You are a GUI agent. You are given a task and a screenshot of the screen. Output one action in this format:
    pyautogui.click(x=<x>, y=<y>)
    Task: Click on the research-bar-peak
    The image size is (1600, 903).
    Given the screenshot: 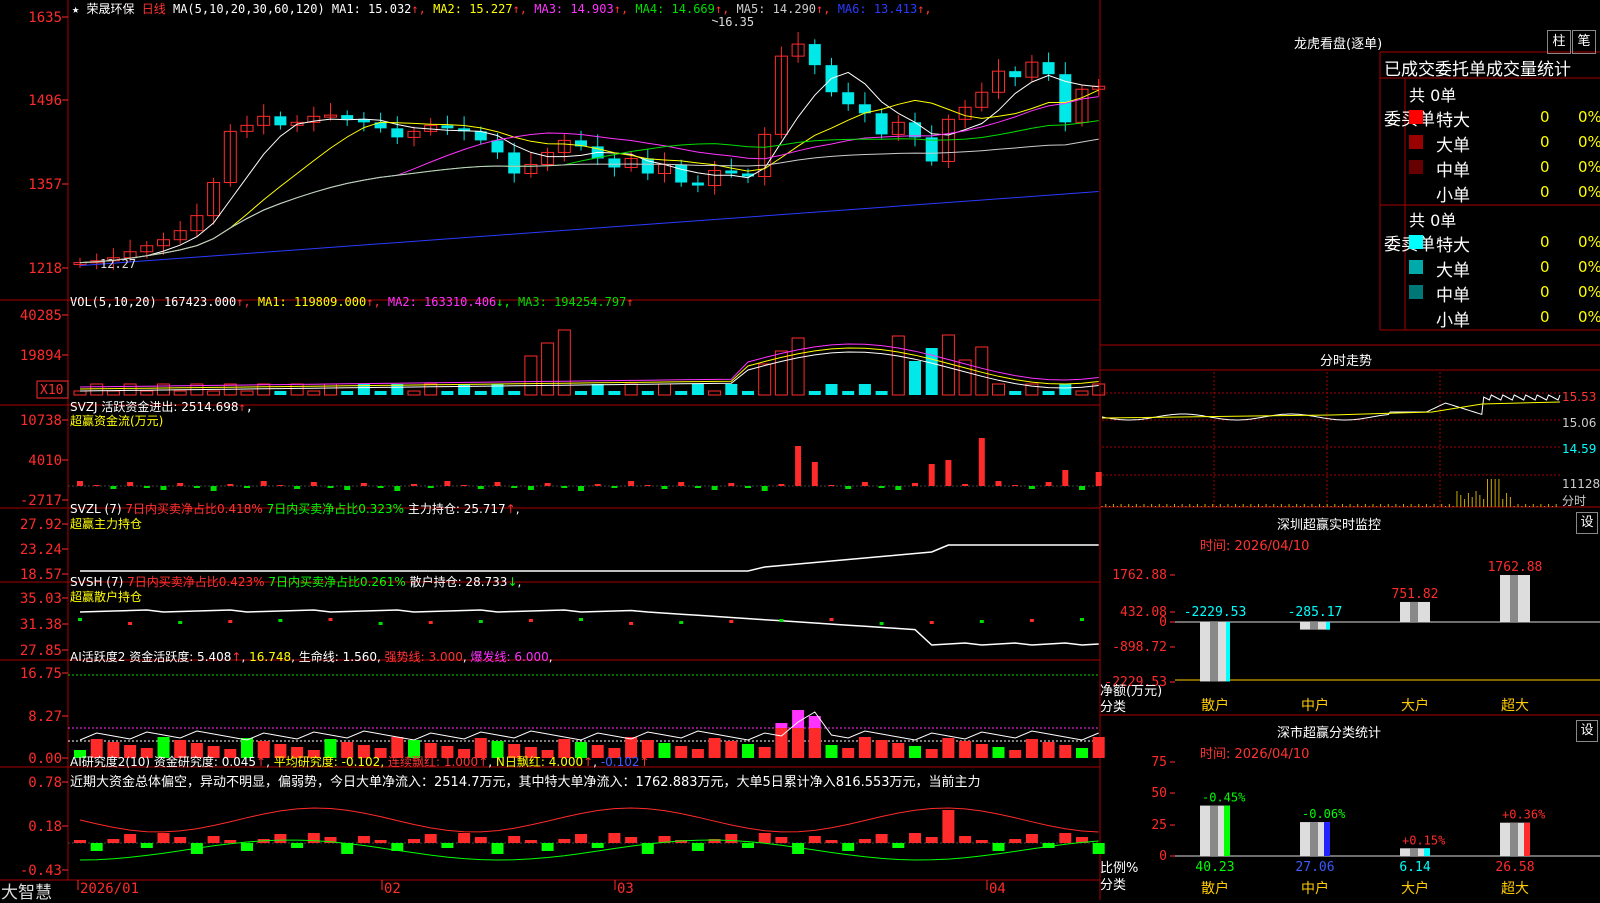 What is the action you would take?
    pyautogui.click(x=948, y=826)
    